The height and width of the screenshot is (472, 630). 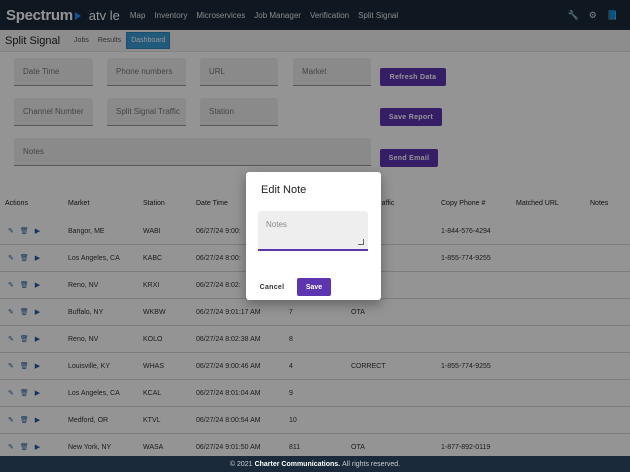 What do you see at coordinates (241, 464) in the screenshot?
I see `footer-copyright: © 2021` at bounding box center [241, 464].